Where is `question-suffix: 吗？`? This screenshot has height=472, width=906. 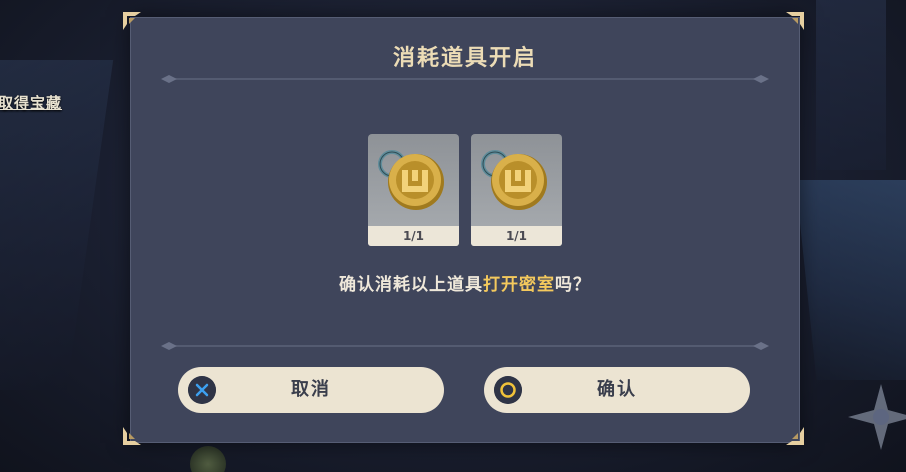 question-suffix: 吗？ is located at coordinates (573, 285).